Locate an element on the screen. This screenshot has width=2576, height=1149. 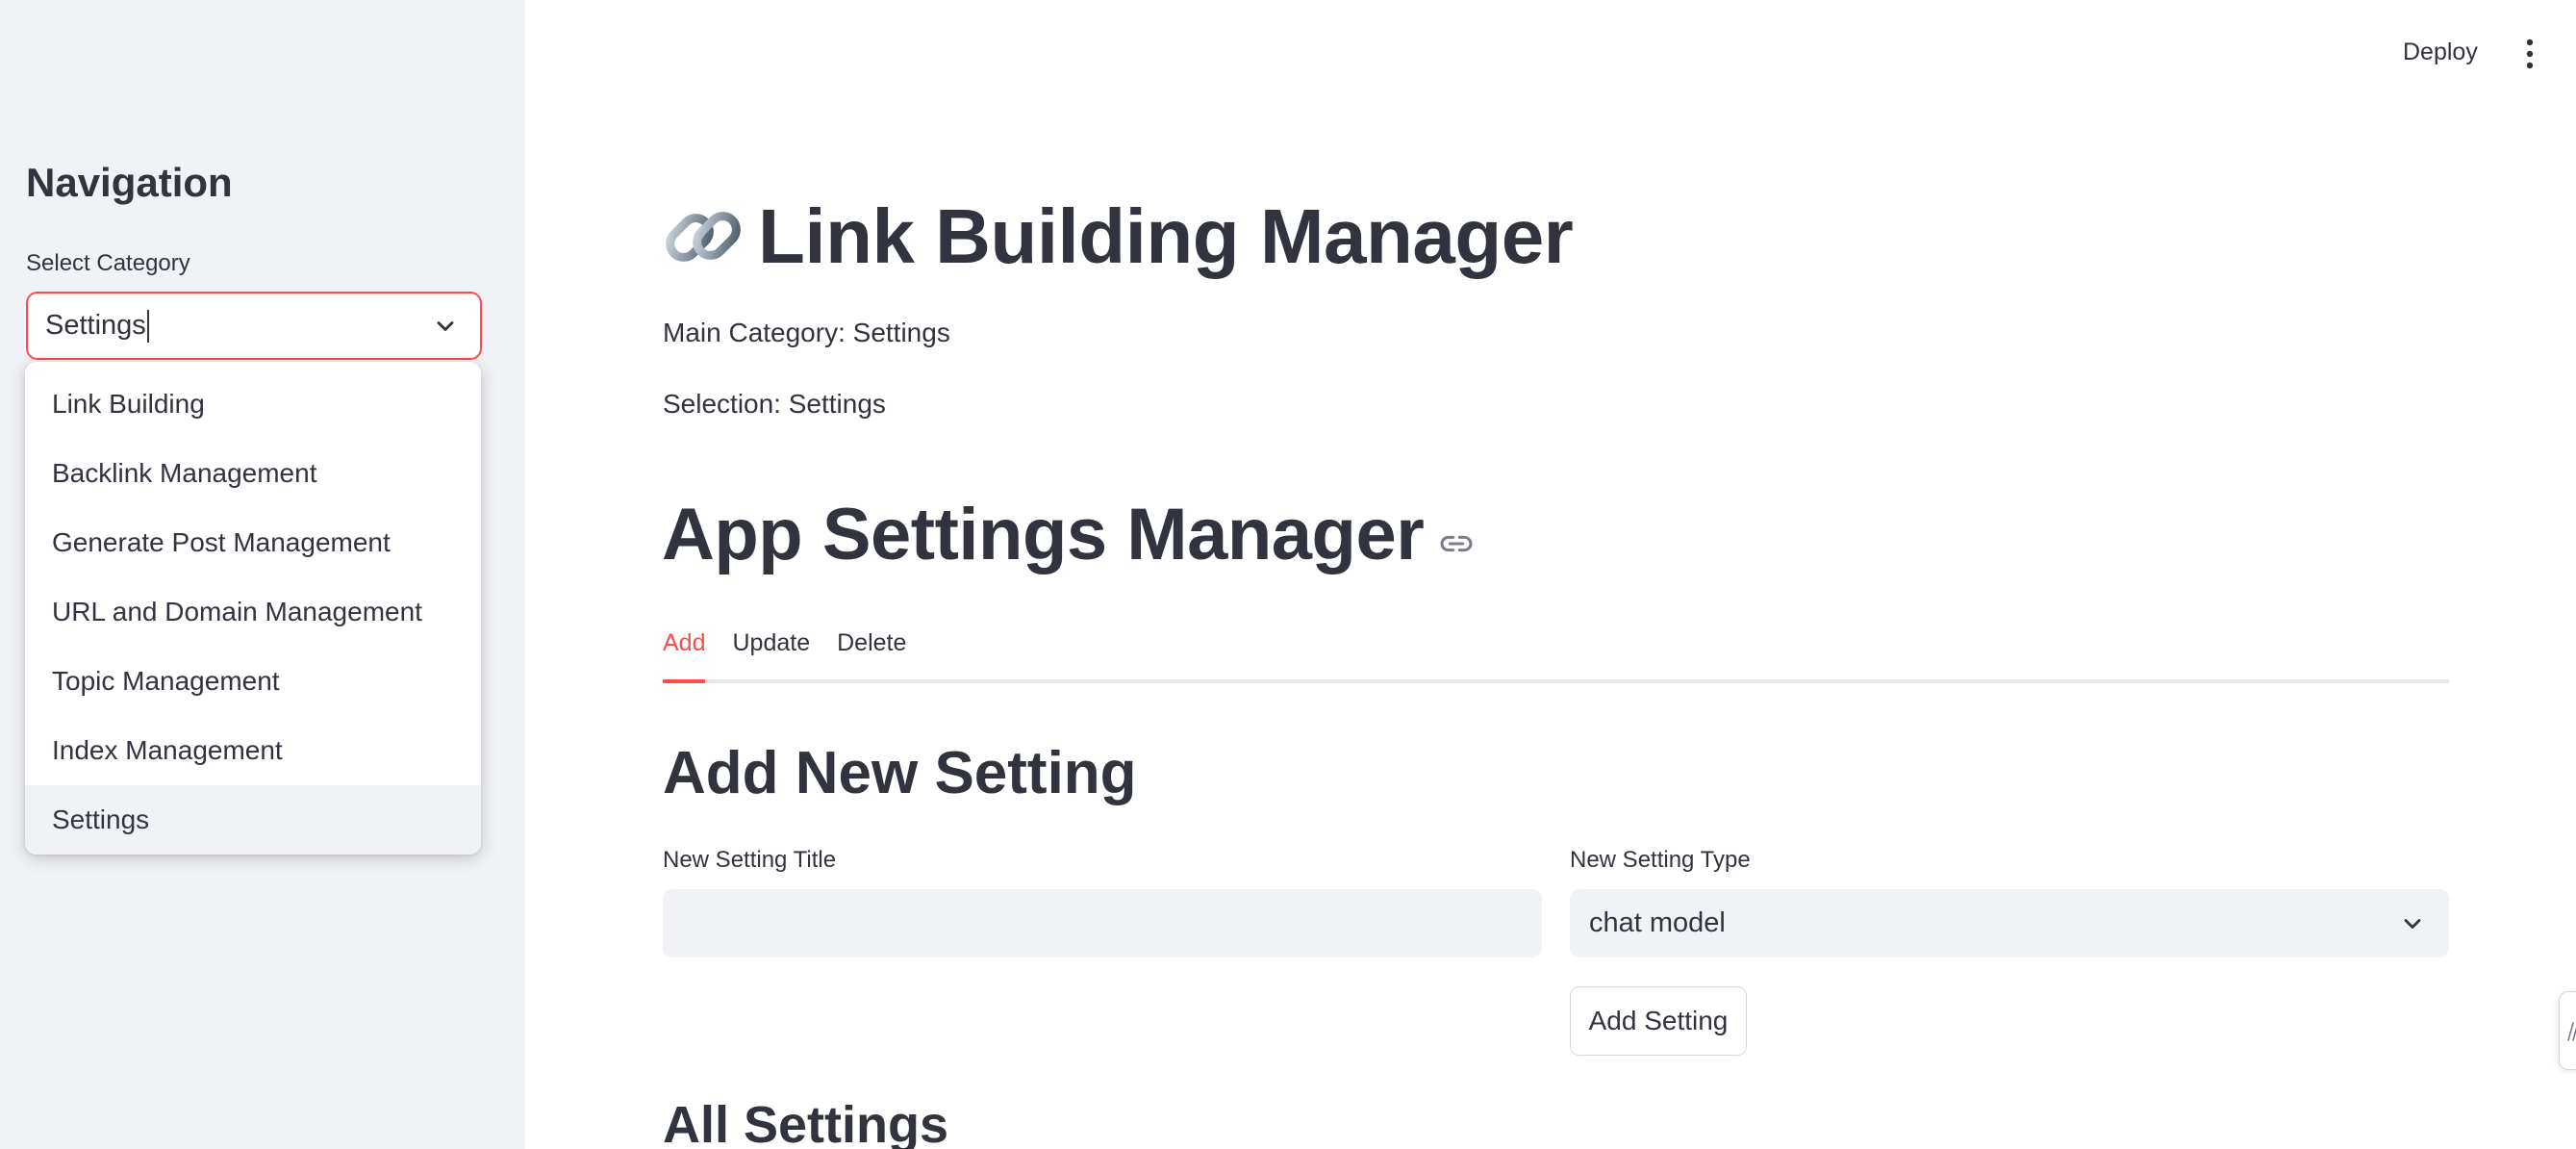
tab-update: Update is located at coordinates (771, 652).